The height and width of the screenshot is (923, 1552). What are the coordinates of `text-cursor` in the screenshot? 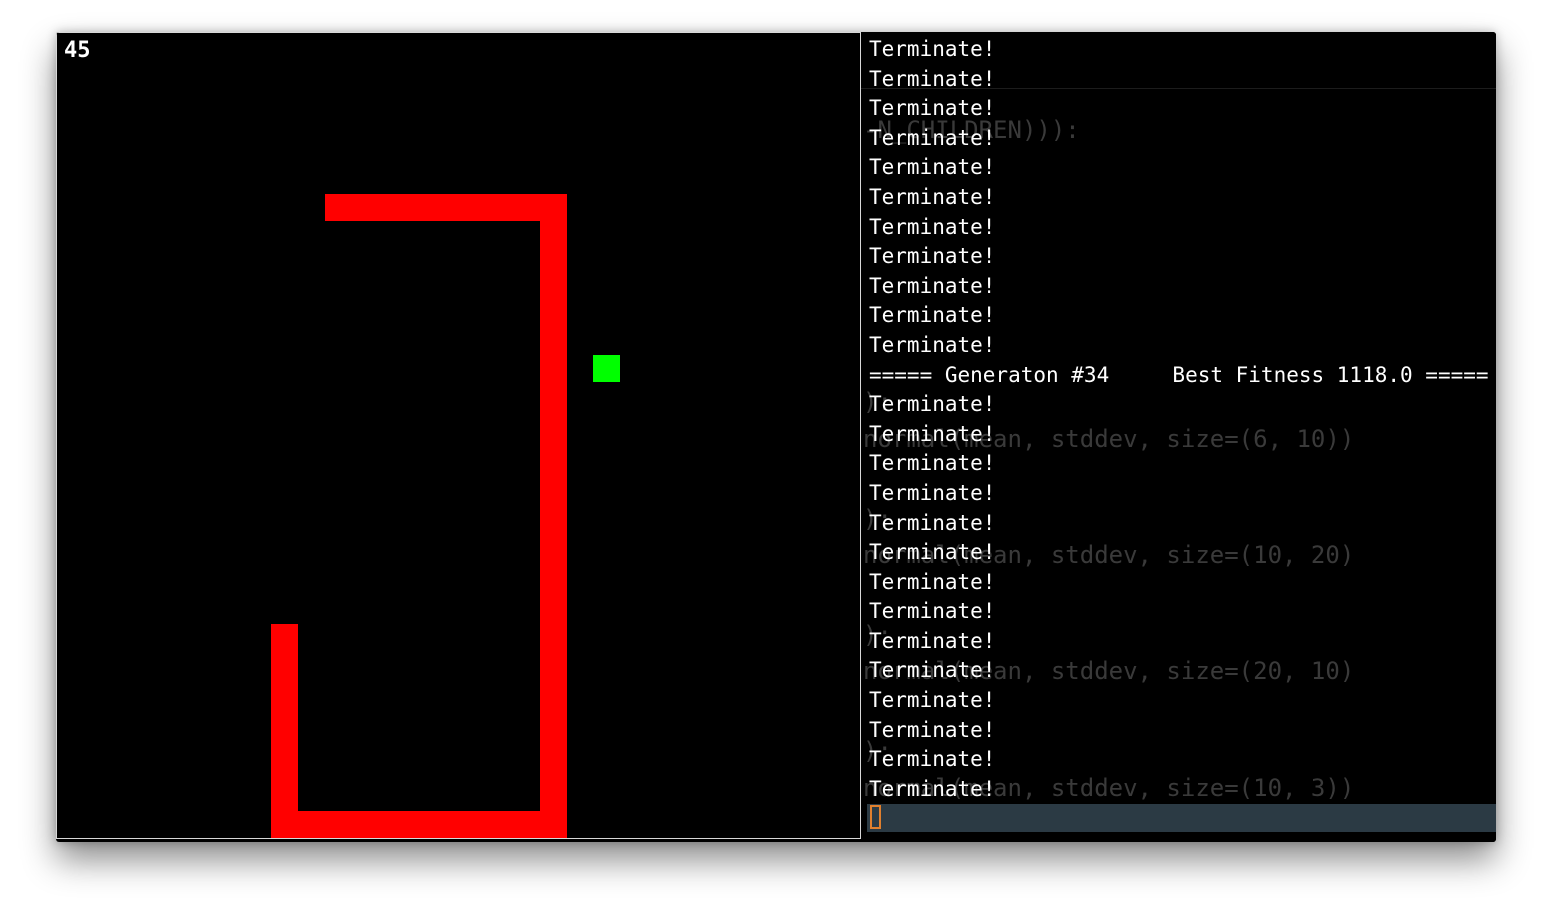 It's located at (875, 817).